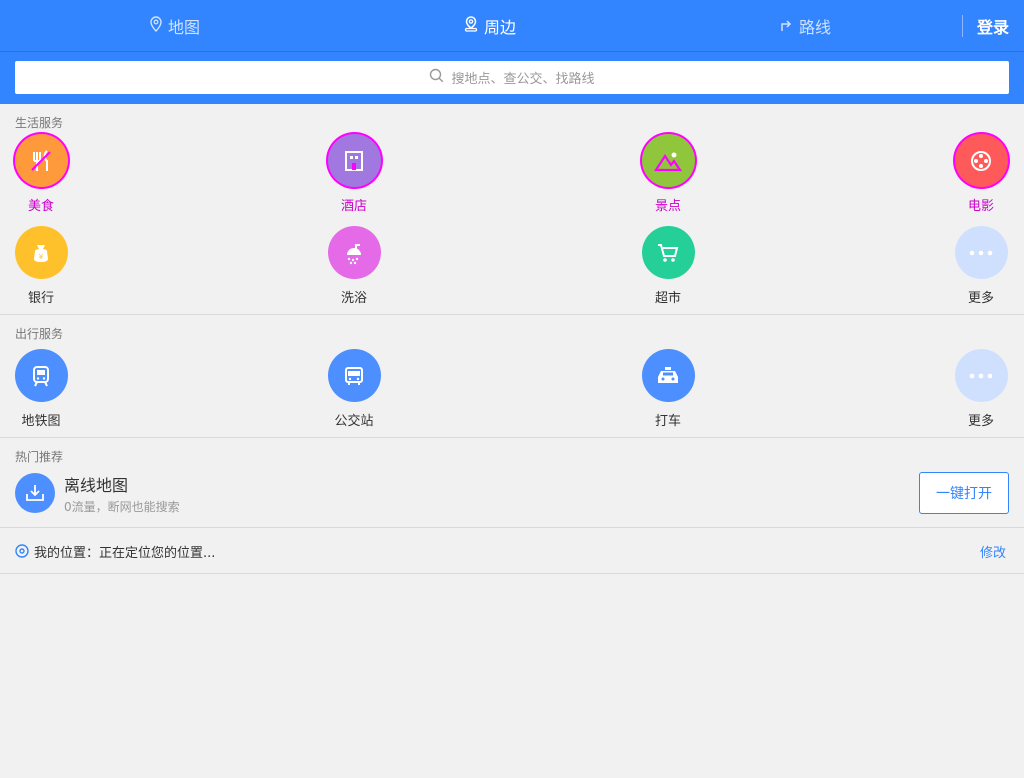 This screenshot has height=778, width=1024. What do you see at coordinates (980, 298) in the screenshot?
I see `service-more-label: 更多` at bounding box center [980, 298].